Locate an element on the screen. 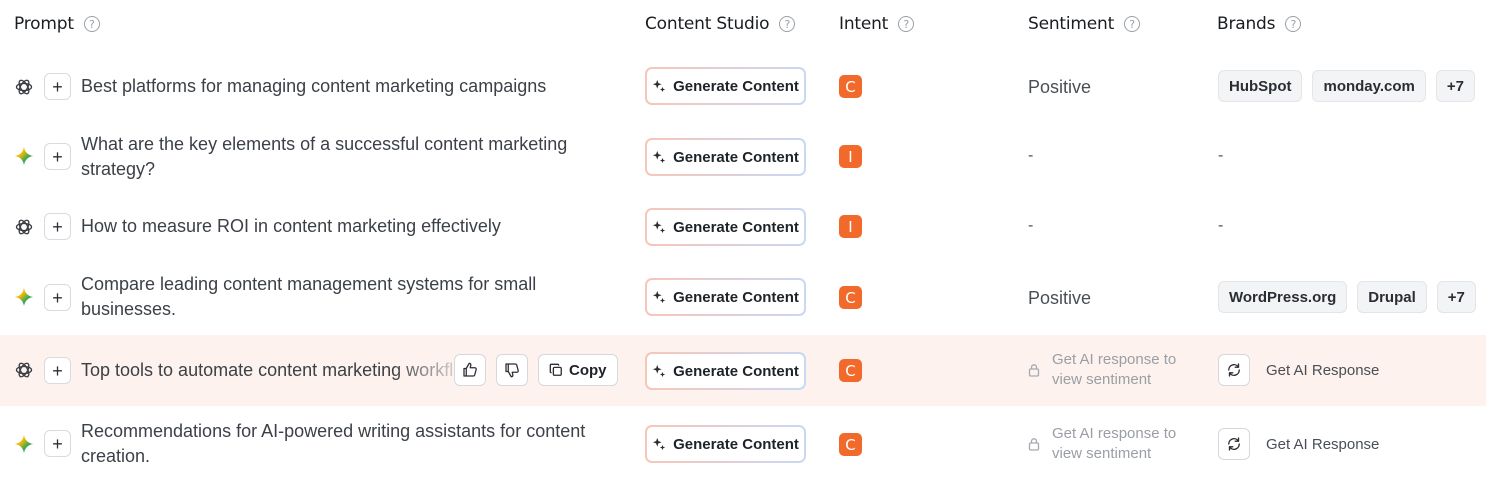 This screenshot has height=484, width=1486. header-brands: Brands ? is located at coordinates (1259, 24).